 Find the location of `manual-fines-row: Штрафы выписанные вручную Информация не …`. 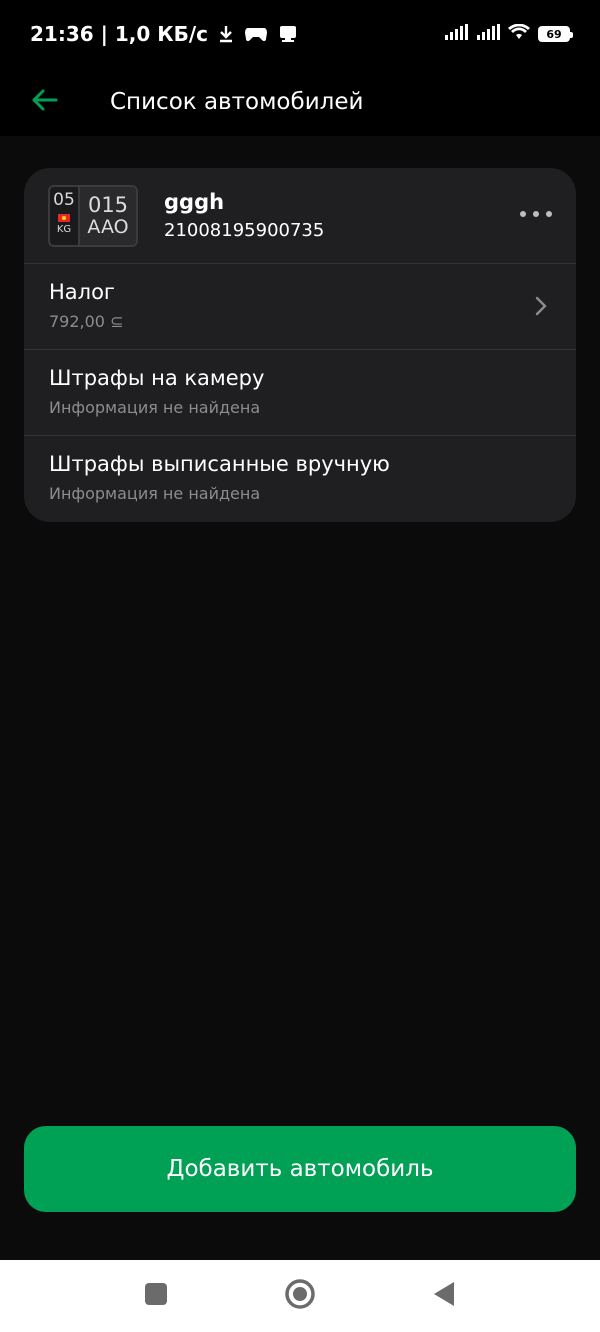

manual-fines-row: Штрафы выписанные вручную Информация не … is located at coordinates (300, 479).